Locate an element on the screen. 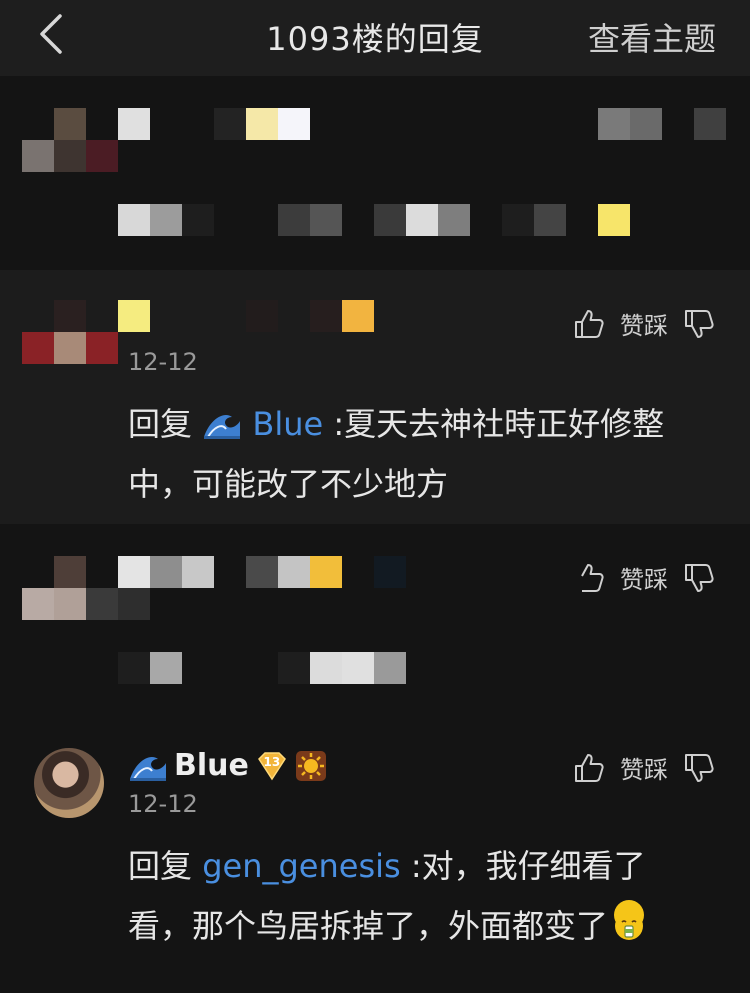 This screenshot has width=750, height=993. reply-text-line1: :对，我仔细看了 is located at coordinates (528, 866).